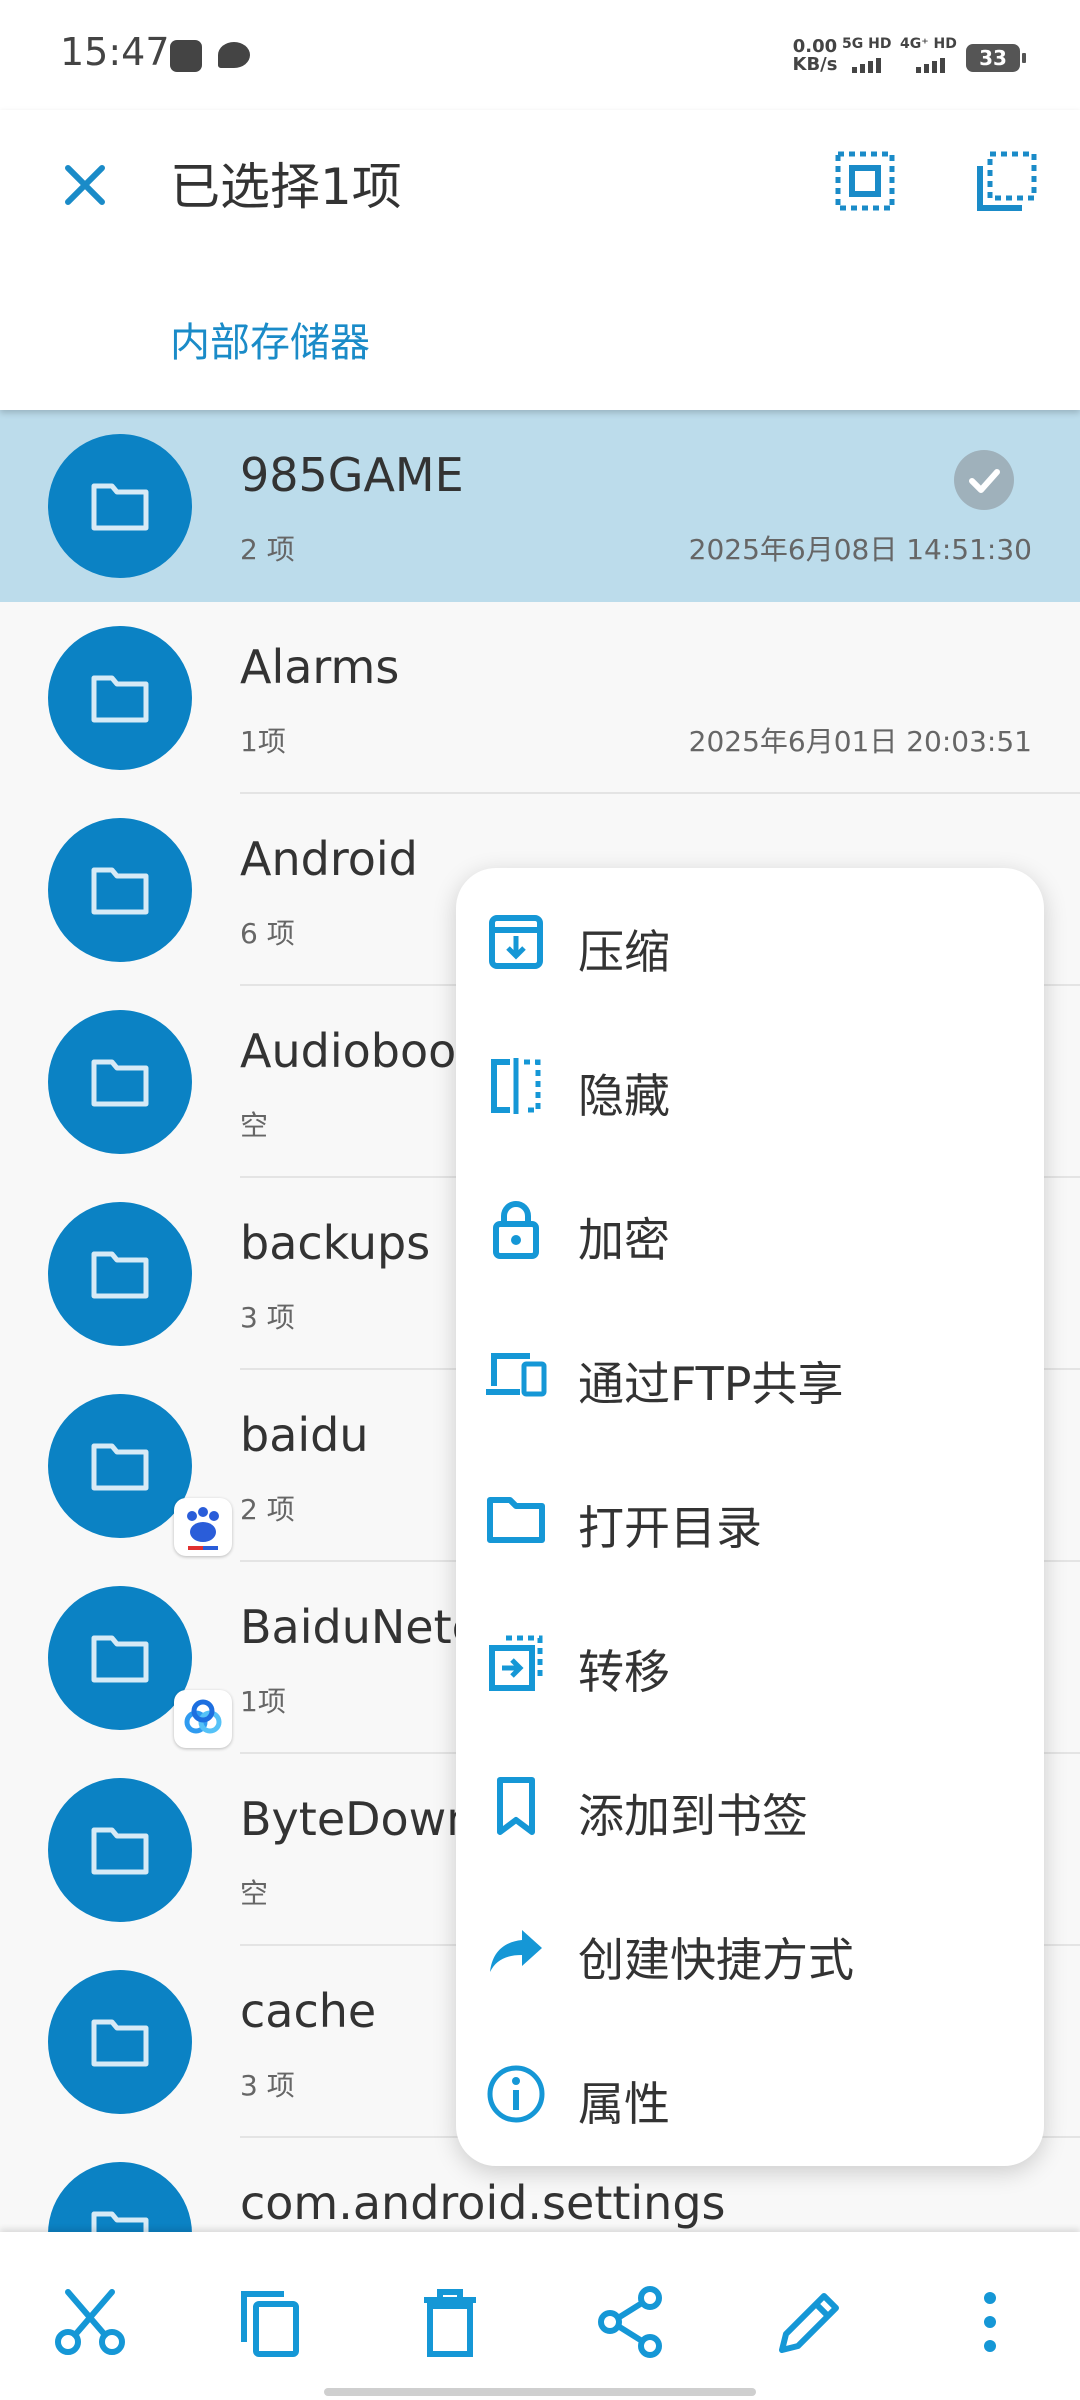 This screenshot has height=2400, width=1080. Describe the element at coordinates (203, 1716) in the screenshot. I see `baidu-netdisk-badge-icon` at that location.